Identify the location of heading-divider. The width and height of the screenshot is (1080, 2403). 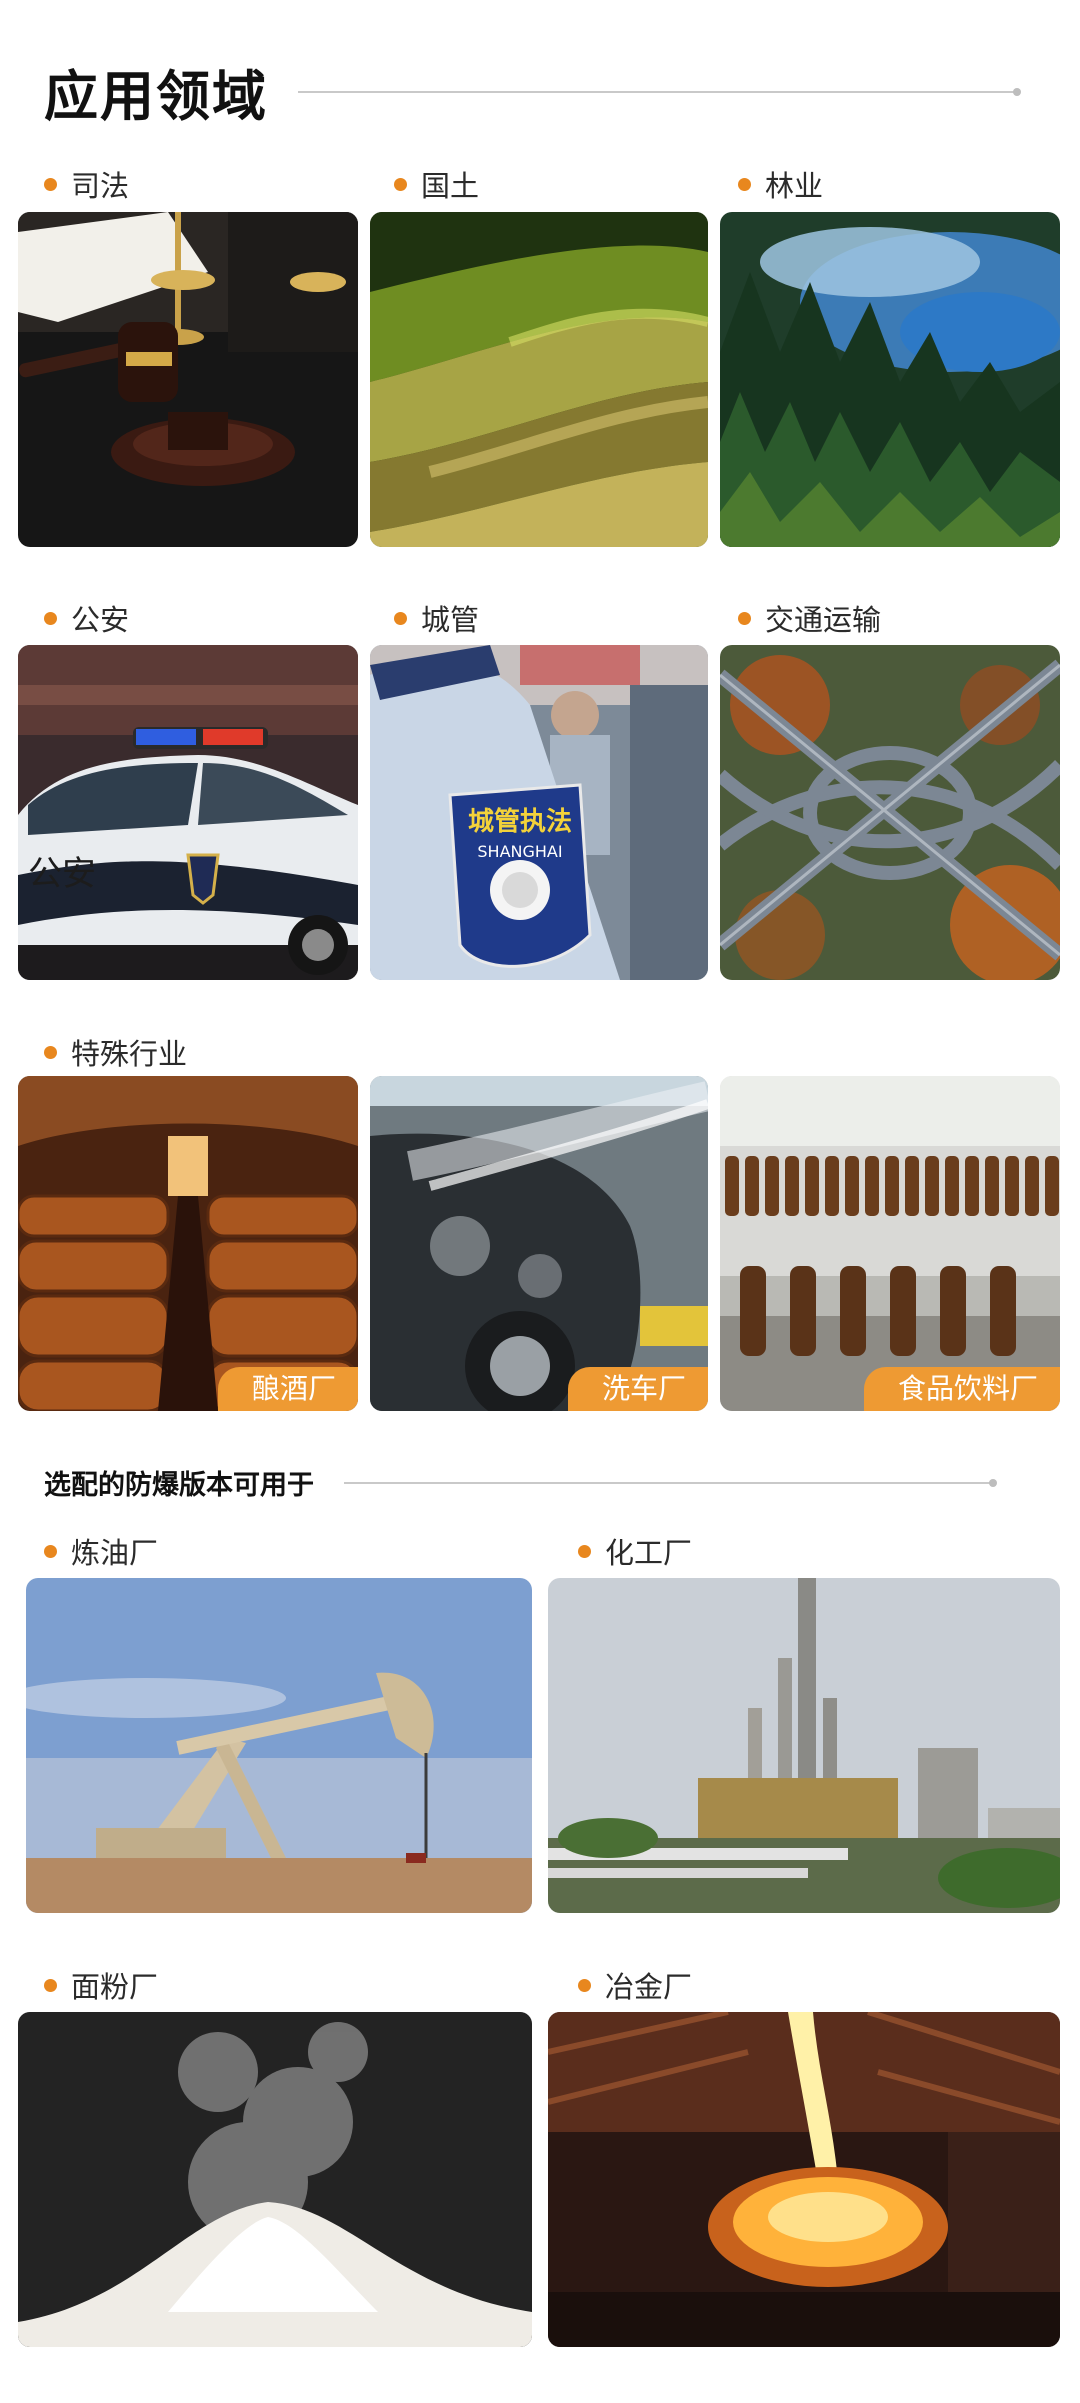
(659, 91).